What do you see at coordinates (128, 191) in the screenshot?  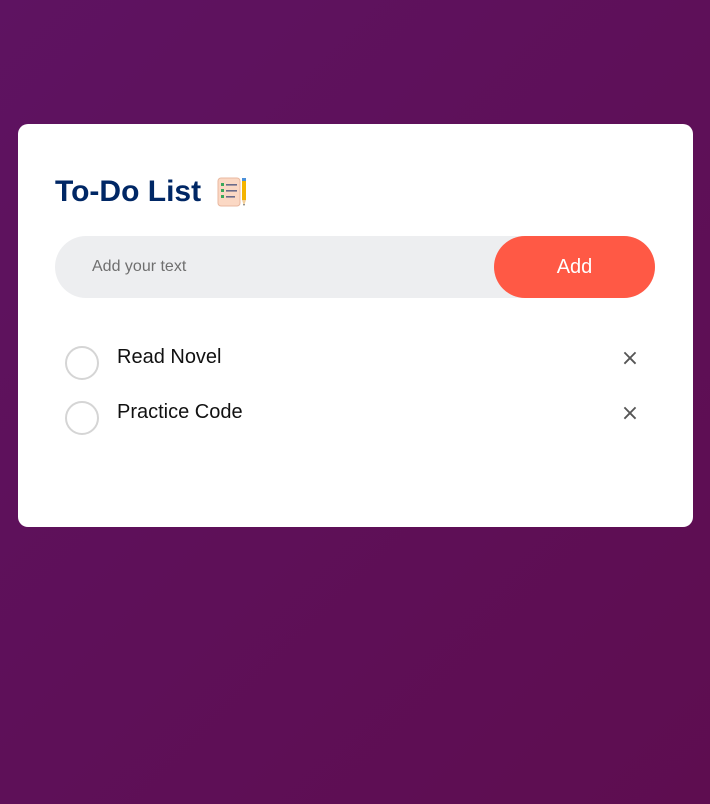 I see `page-title: To-Do List` at bounding box center [128, 191].